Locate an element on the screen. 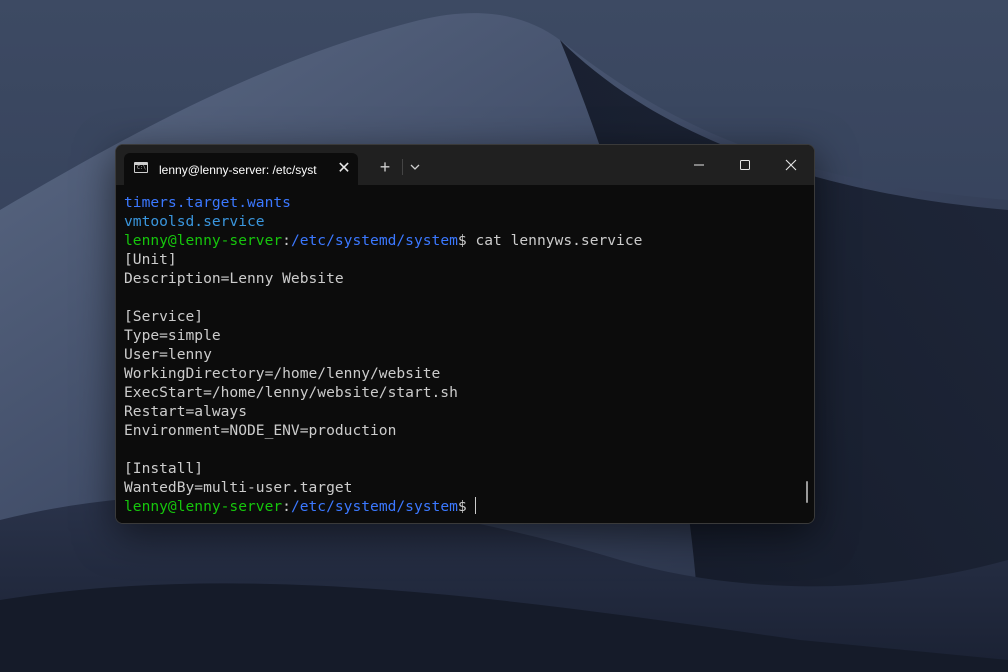 Image resolution: width=1008 pixels, height=672 pixels. minimize-button is located at coordinates (699, 165).